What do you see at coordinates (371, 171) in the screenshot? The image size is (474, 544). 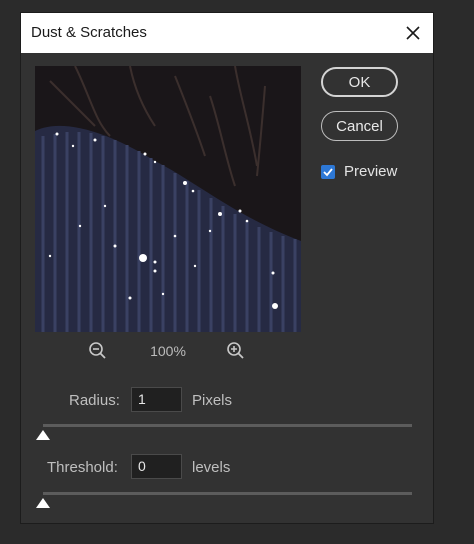 I see `preview-label: Preview` at bounding box center [371, 171].